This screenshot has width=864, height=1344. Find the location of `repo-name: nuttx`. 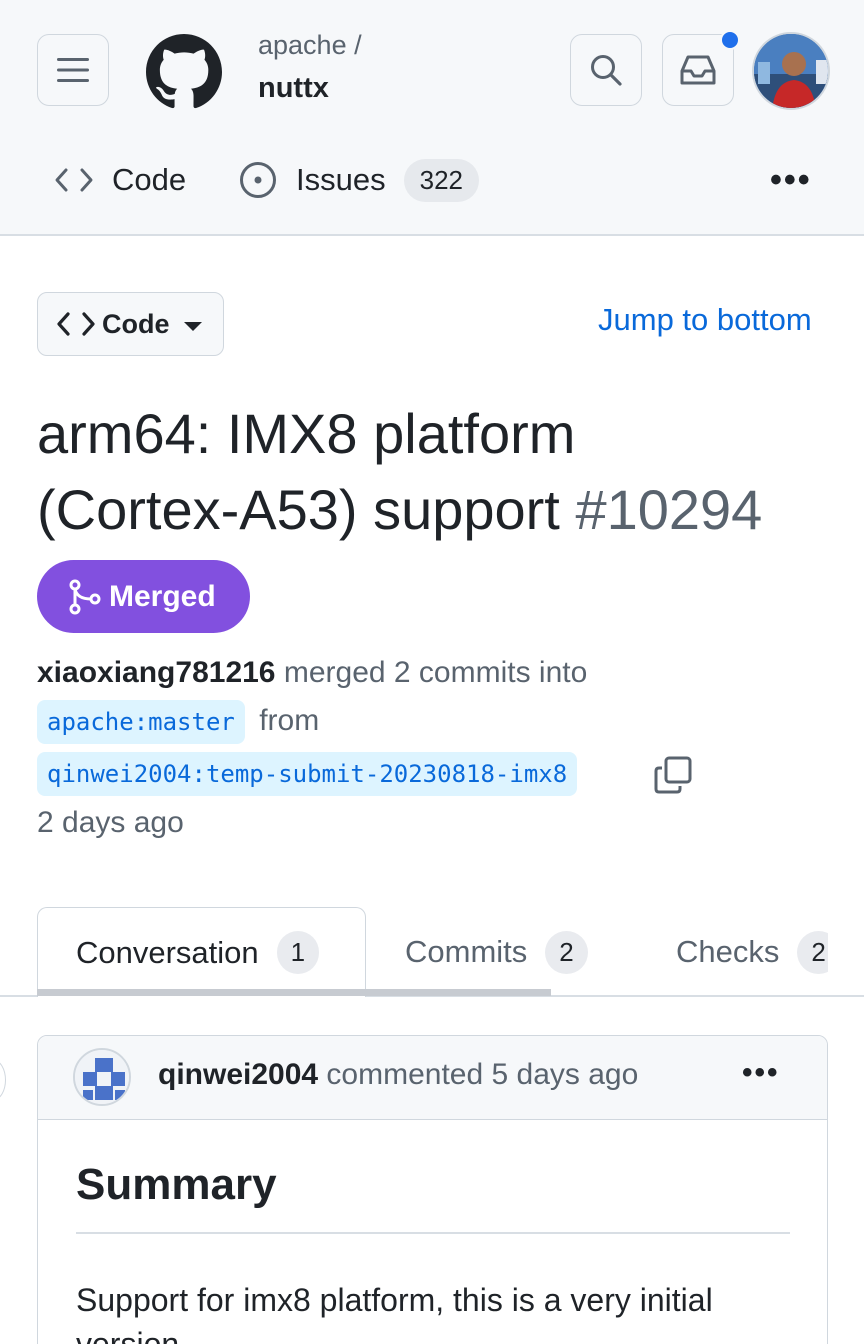

repo-name: nuttx is located at coordinates (293, 88).